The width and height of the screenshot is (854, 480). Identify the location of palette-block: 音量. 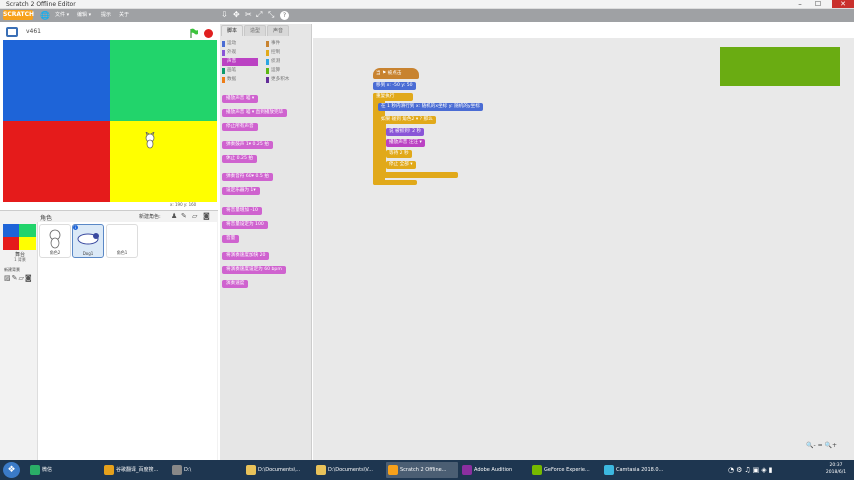
(231, 239).